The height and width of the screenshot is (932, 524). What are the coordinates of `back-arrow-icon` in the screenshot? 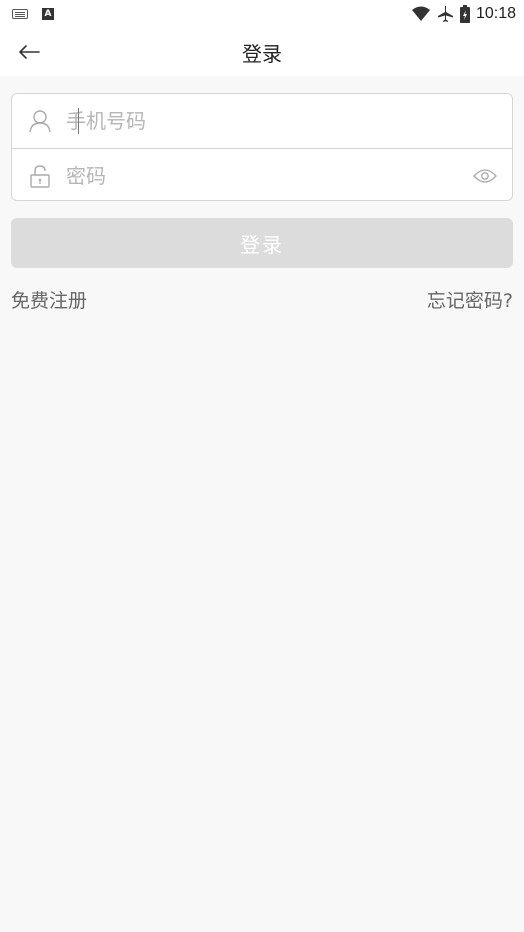 It's located at (29, 52).